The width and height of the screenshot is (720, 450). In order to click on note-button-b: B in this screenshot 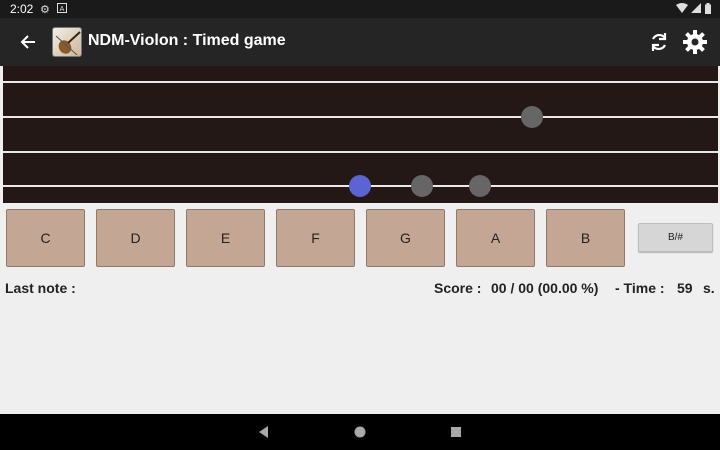, I will do `click(585, 238)`.